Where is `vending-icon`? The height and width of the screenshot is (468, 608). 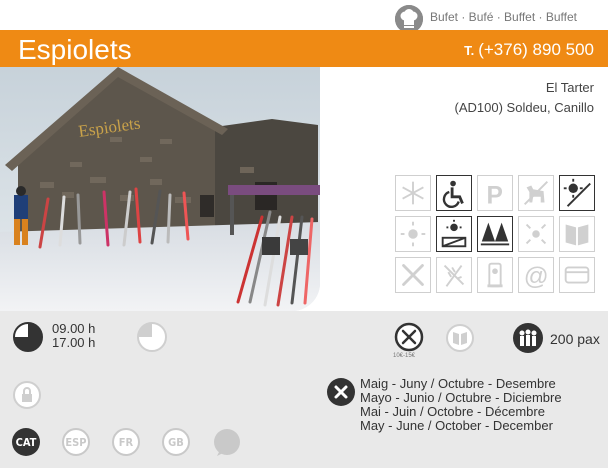 vending-icon is located at coordinates (495, 275).